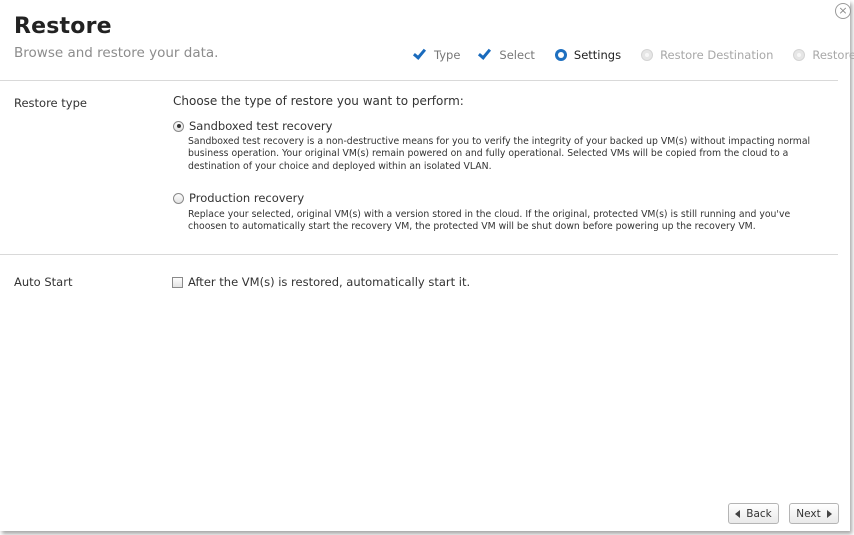 This screenshot has height=535, width=854. I want to click on step-label: Type, so click(447, 55).